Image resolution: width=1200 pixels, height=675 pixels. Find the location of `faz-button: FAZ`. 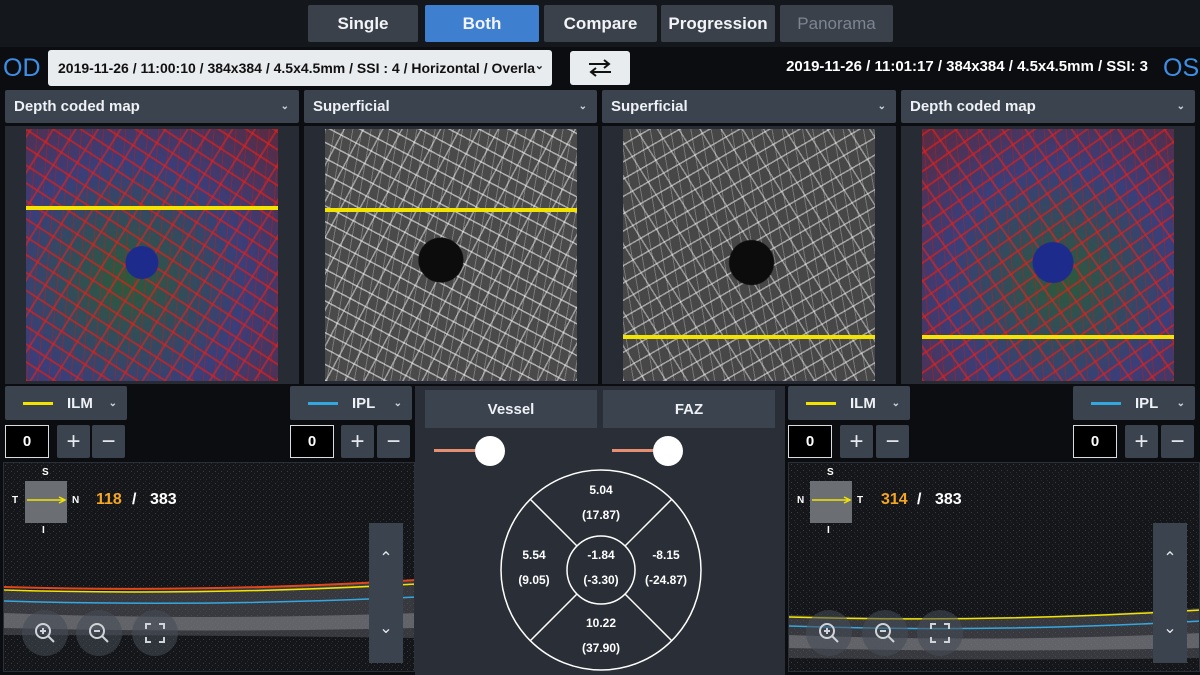

faz-button: FAZ is located at coordinates (689, 409).